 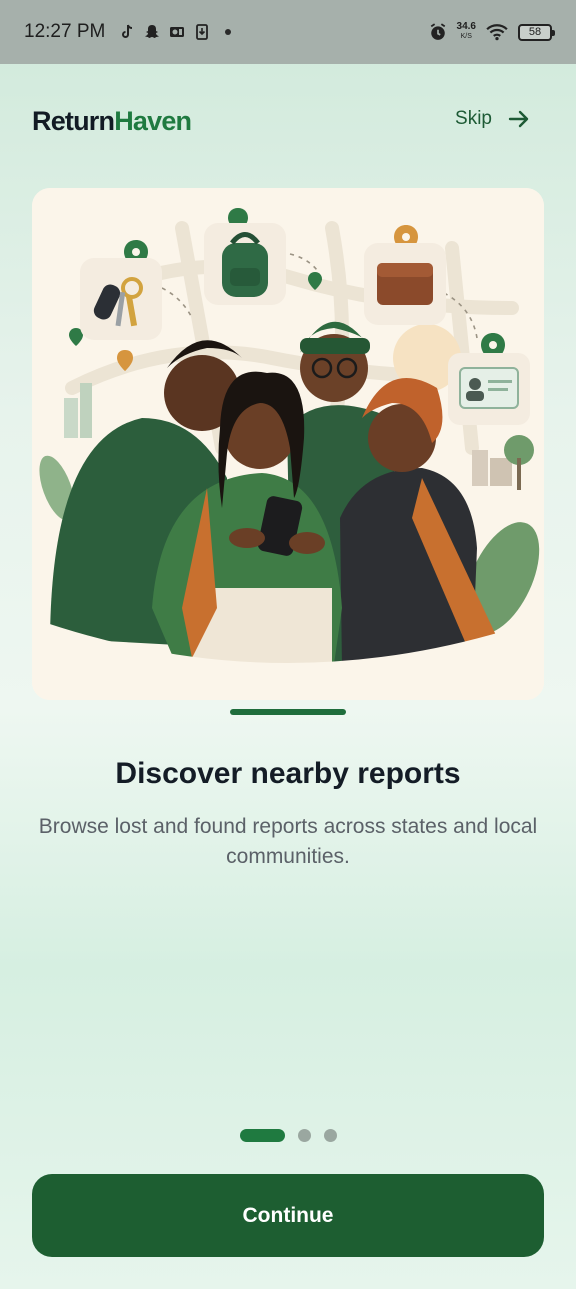 I want to click on download-icon, so click(x=202, y=32).